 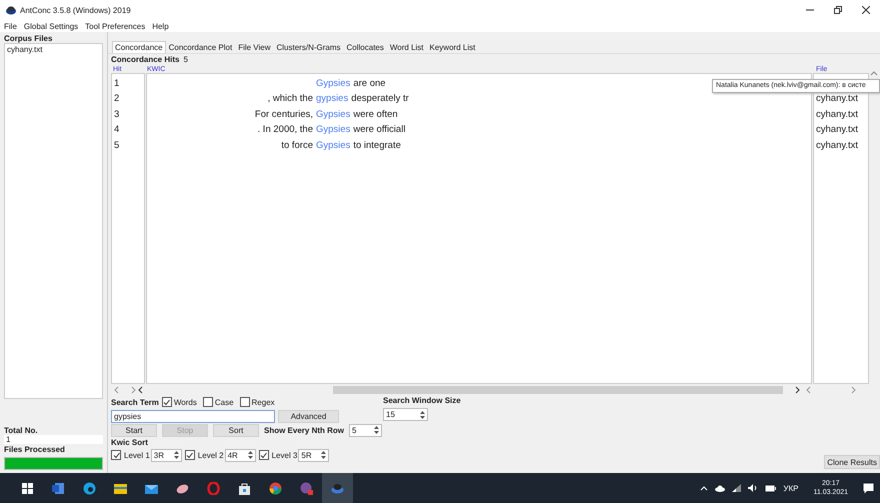 I want to click on tab: Word List, so click(x=406, y=47).